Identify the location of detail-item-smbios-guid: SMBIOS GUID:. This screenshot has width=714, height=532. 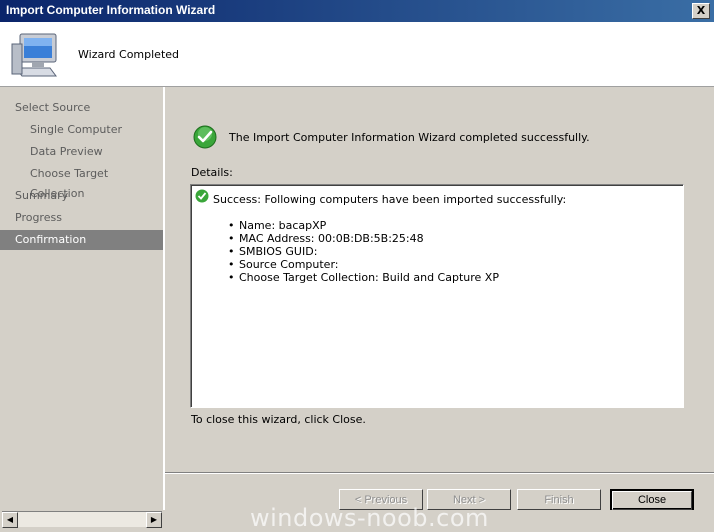
(363, 251).